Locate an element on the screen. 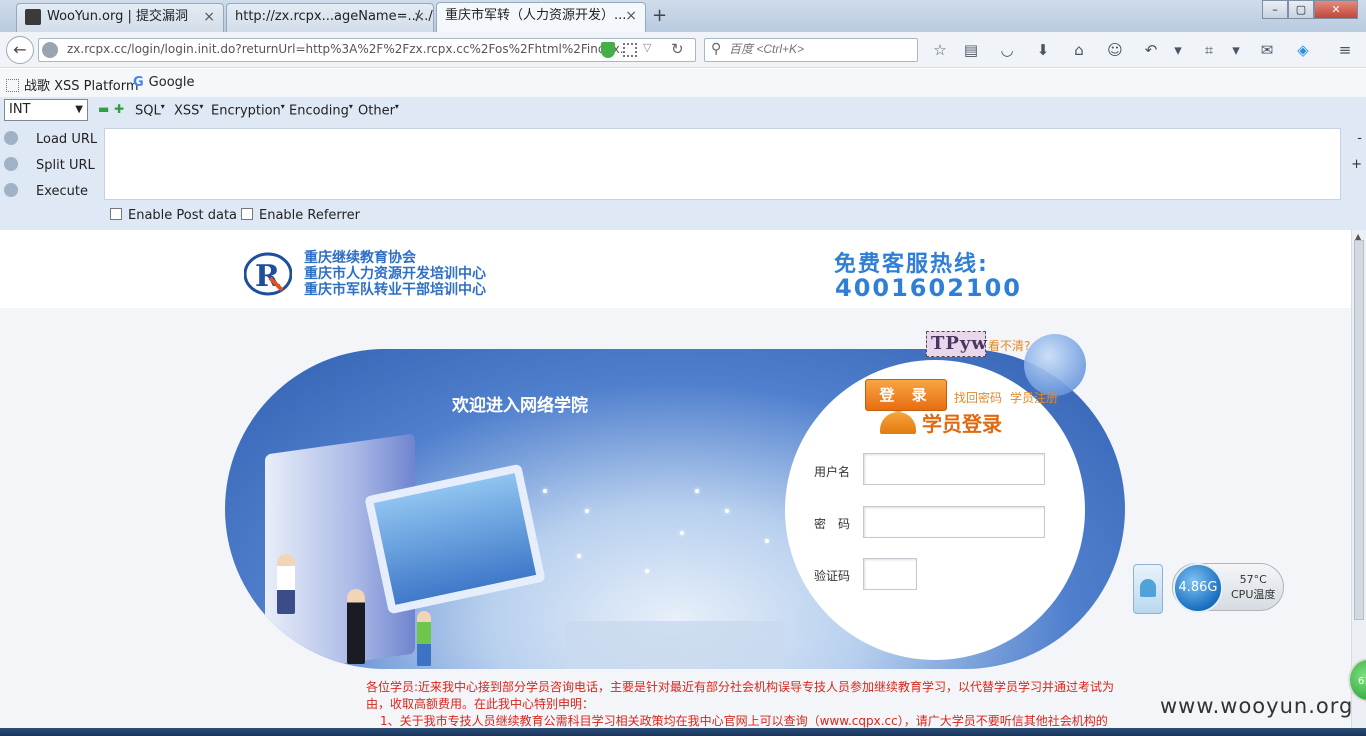  menu-encryption: Encryption▾ is located at coordinates (248, 110).